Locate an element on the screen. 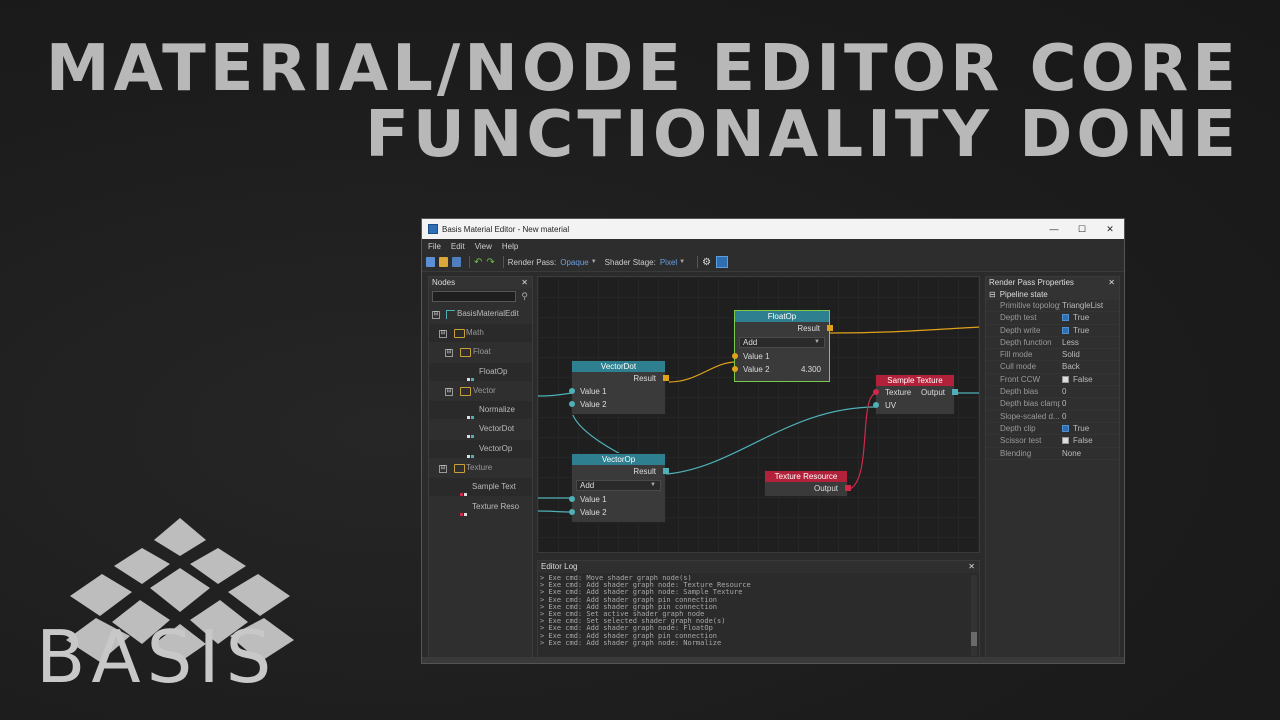 This screenshot has height=720, width=1280. prop-row: Depth bias 0 is located at coordinates (1052, 392).